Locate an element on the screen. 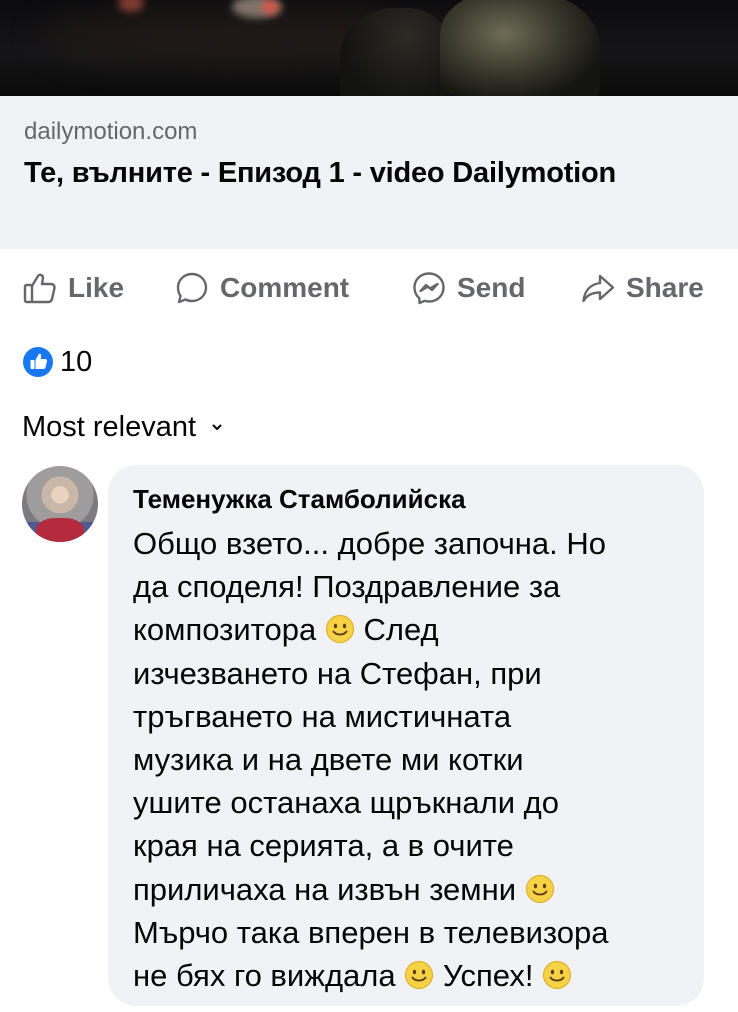 This screenshot has width=738, height=1012. thumbs-up-icon is located at coordinates (39, 288).